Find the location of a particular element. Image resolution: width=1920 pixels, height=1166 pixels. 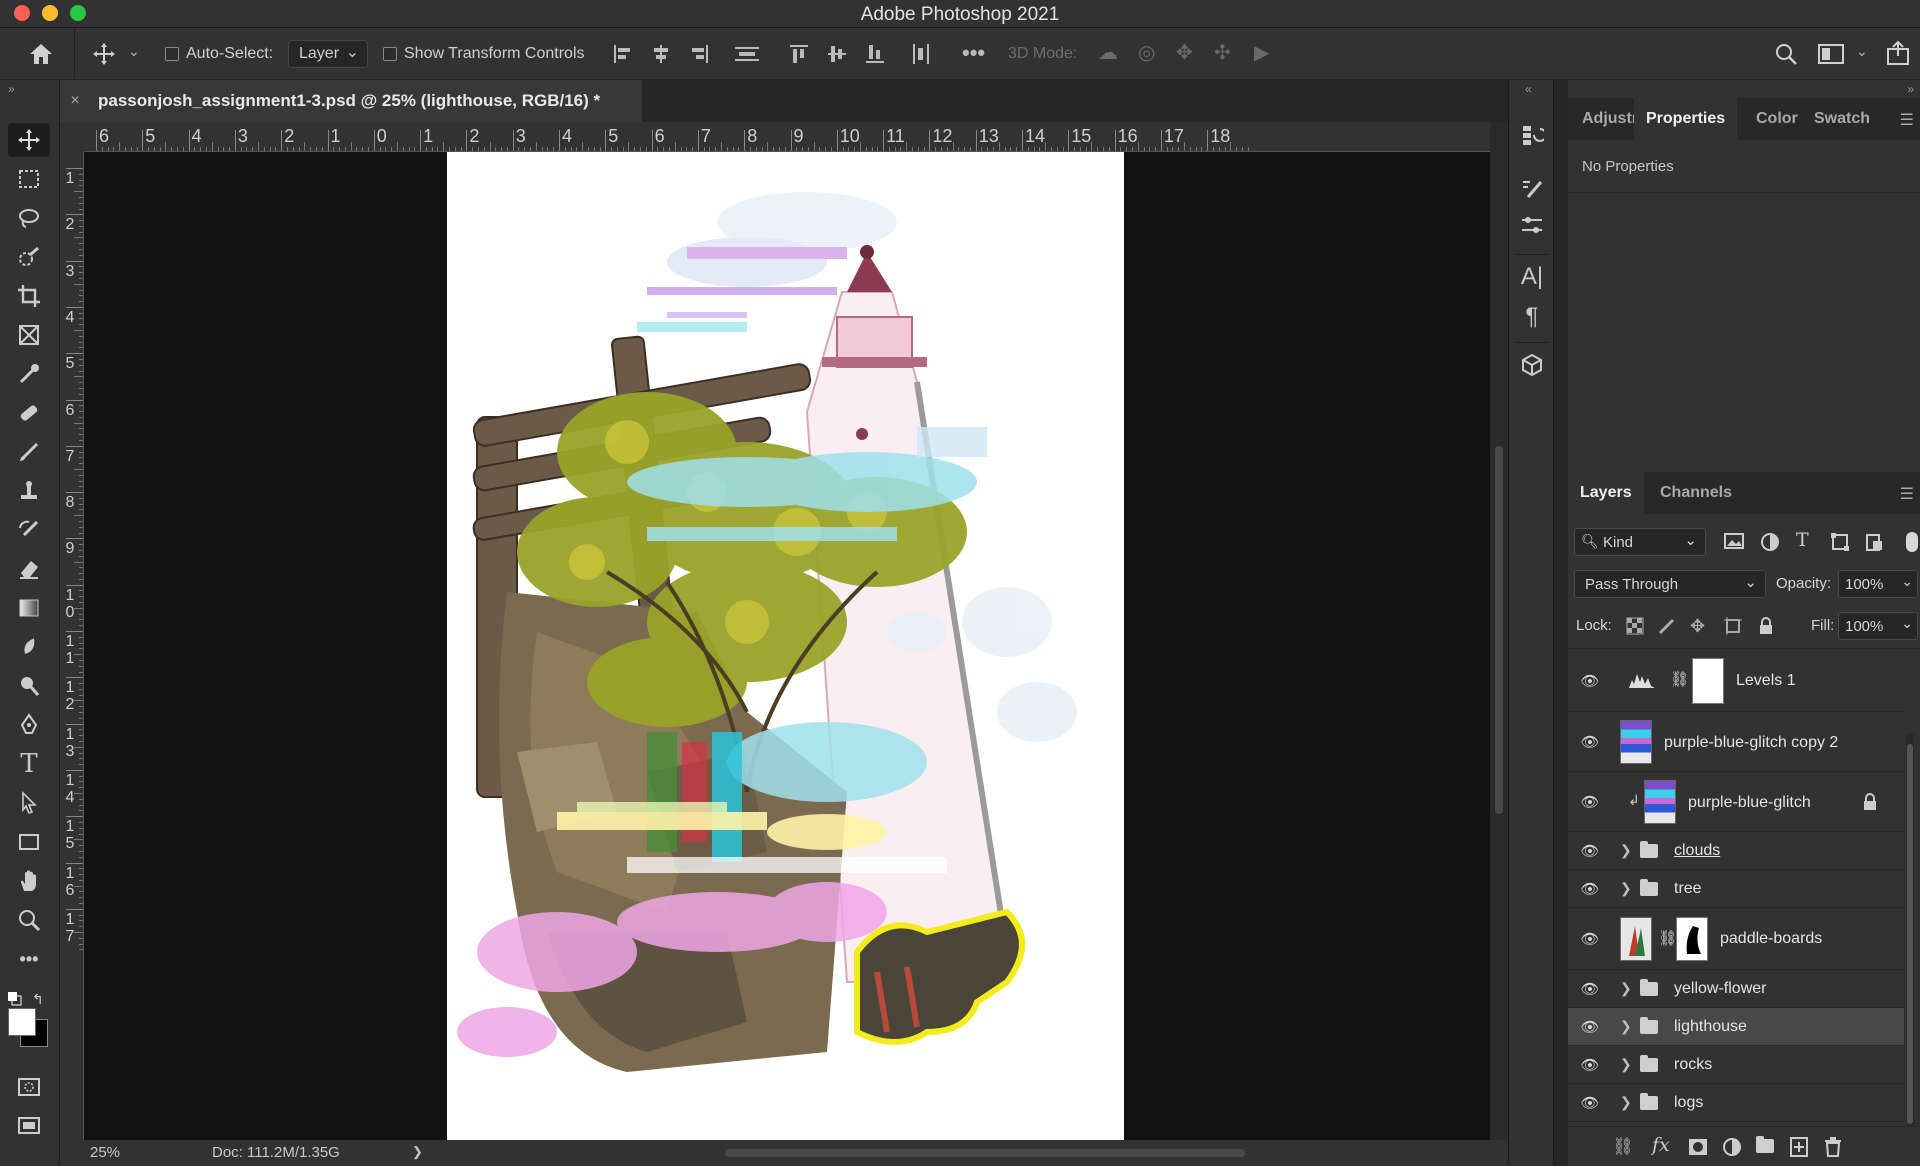

3d-roll-icon: ◎ is located at coordinates (1146, 53).